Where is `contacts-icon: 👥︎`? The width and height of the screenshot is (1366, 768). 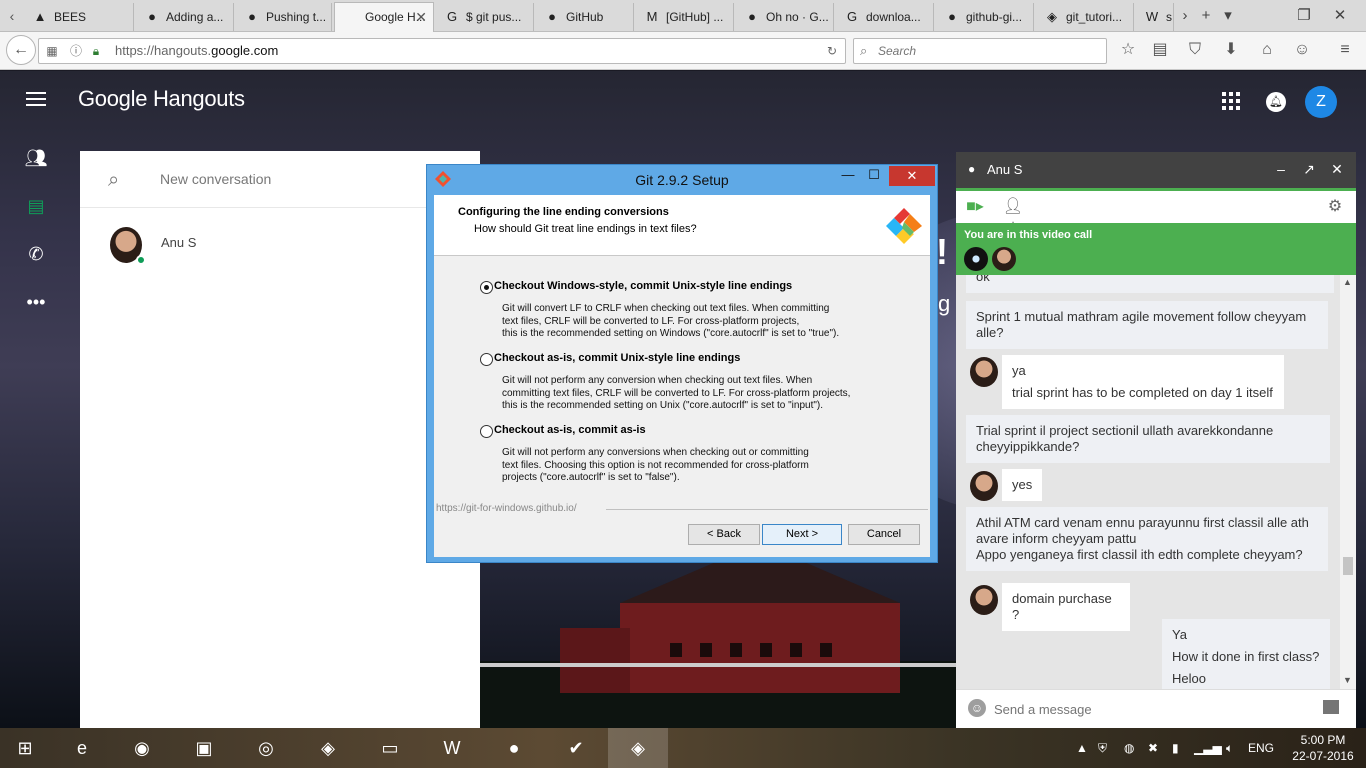 contacts-icon: 👥︎ is located at coordinates (36, 158).